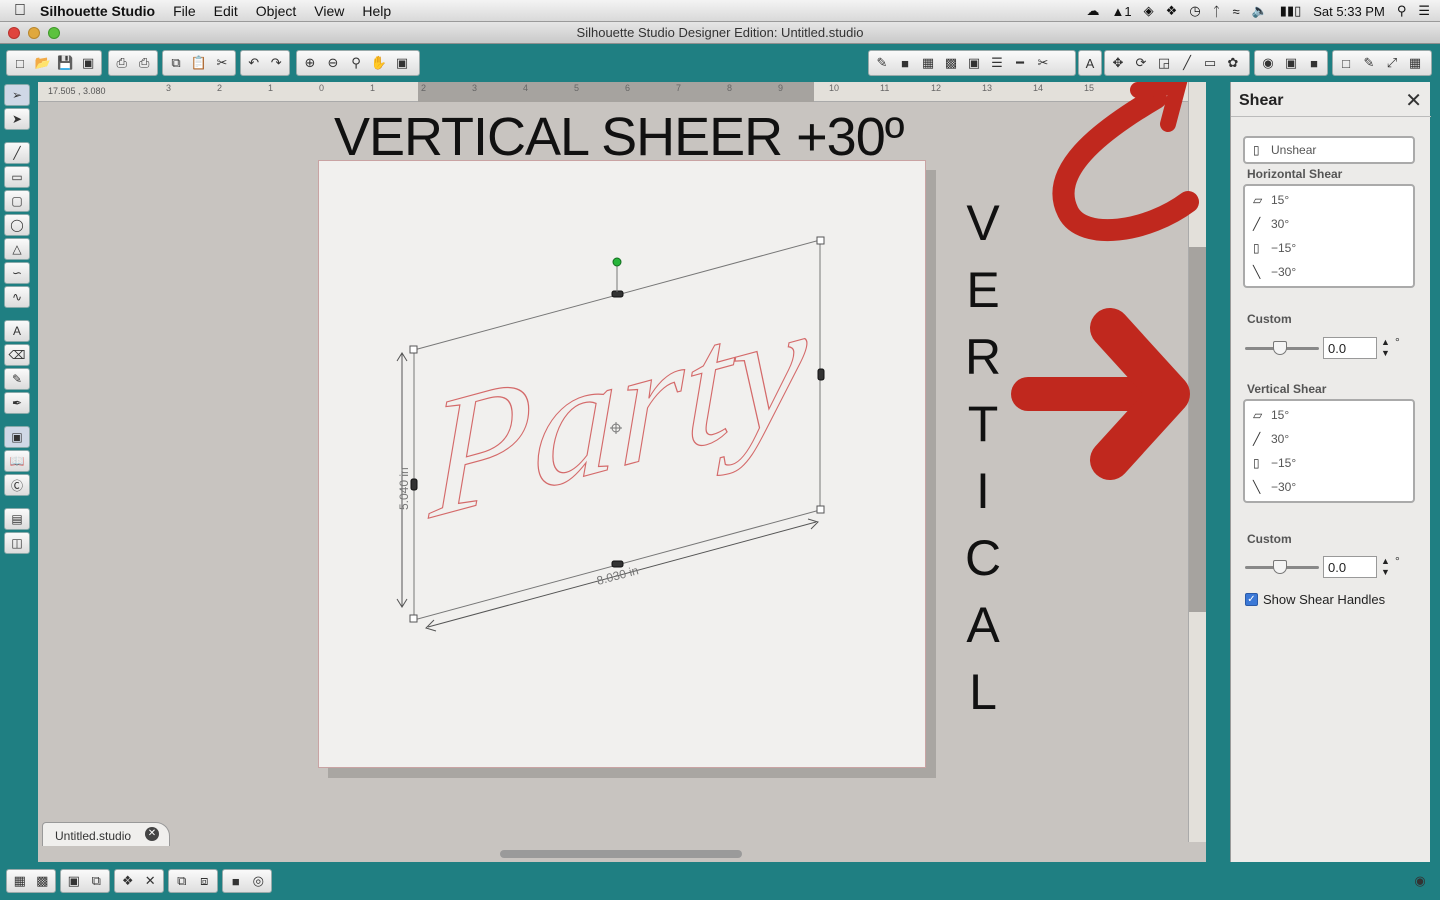 The image size is (1440, 900). What do you see at coordinates (17, 437) in the screenshot?
I see `design-page-icon: ▣` at bounding box center [17, 437].